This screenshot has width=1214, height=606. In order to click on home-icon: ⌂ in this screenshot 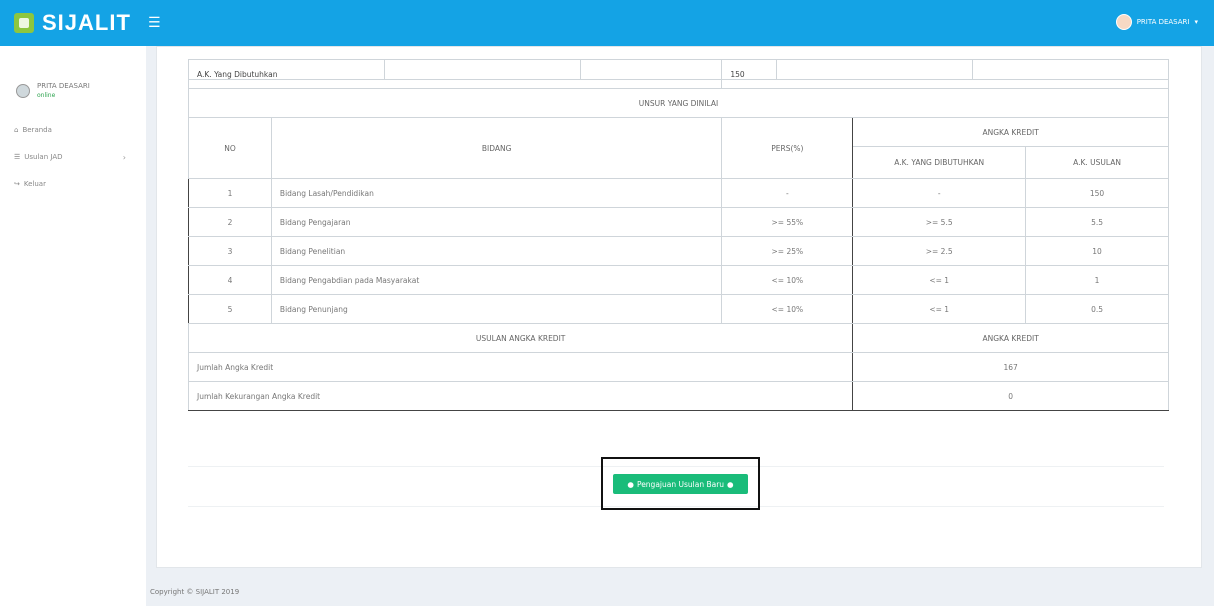, I will do `click(16, 130)`.